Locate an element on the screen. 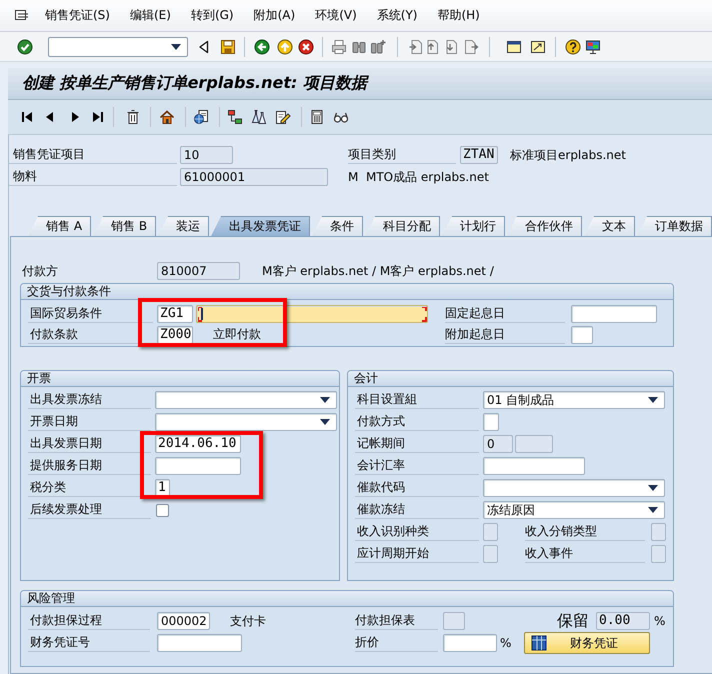  field-label: 付款条款 is located at coordinates (53, 334).